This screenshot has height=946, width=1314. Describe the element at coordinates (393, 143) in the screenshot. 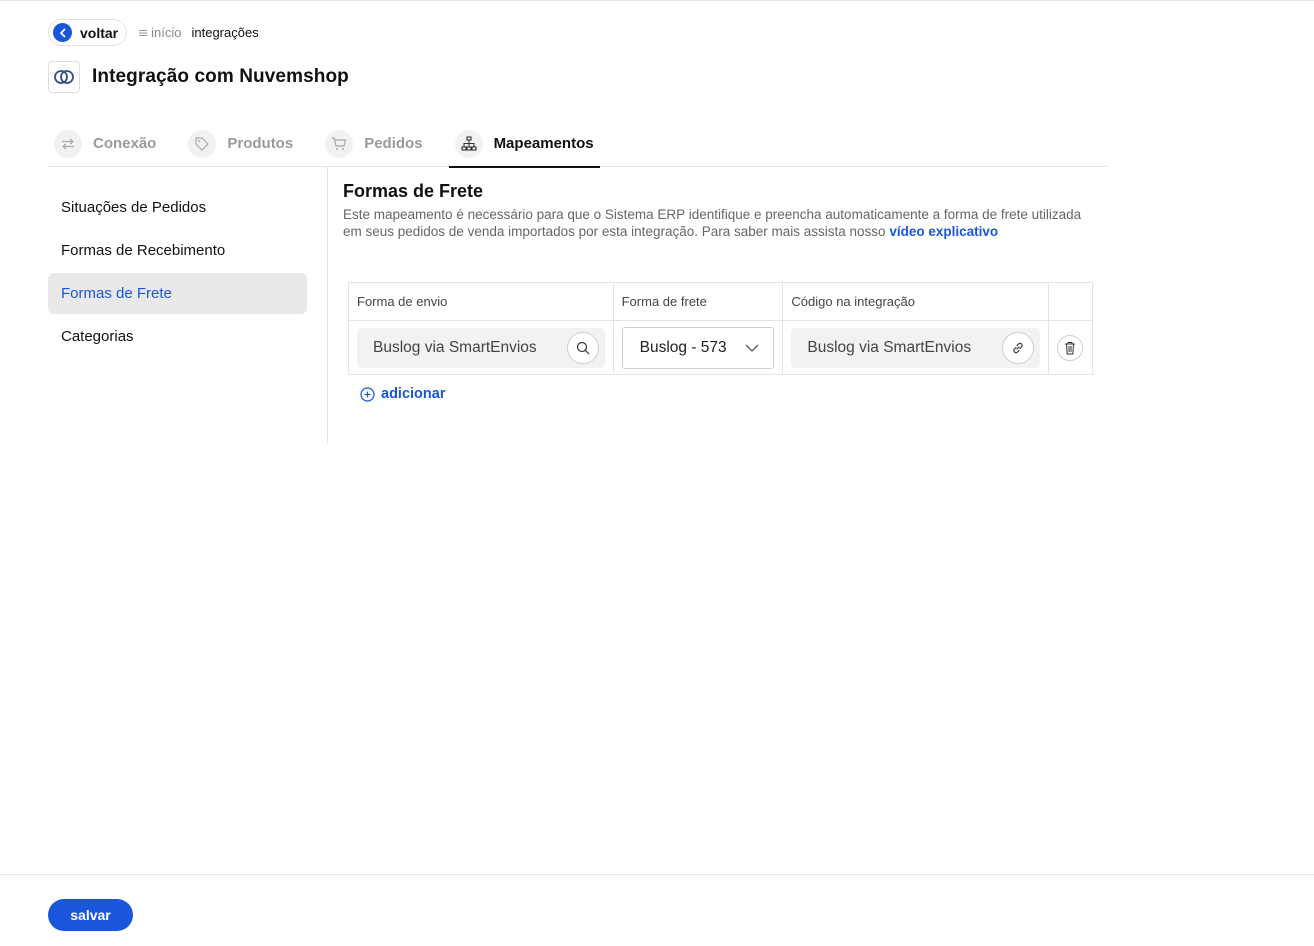

I see `tab-label: Pedidos` at that location.